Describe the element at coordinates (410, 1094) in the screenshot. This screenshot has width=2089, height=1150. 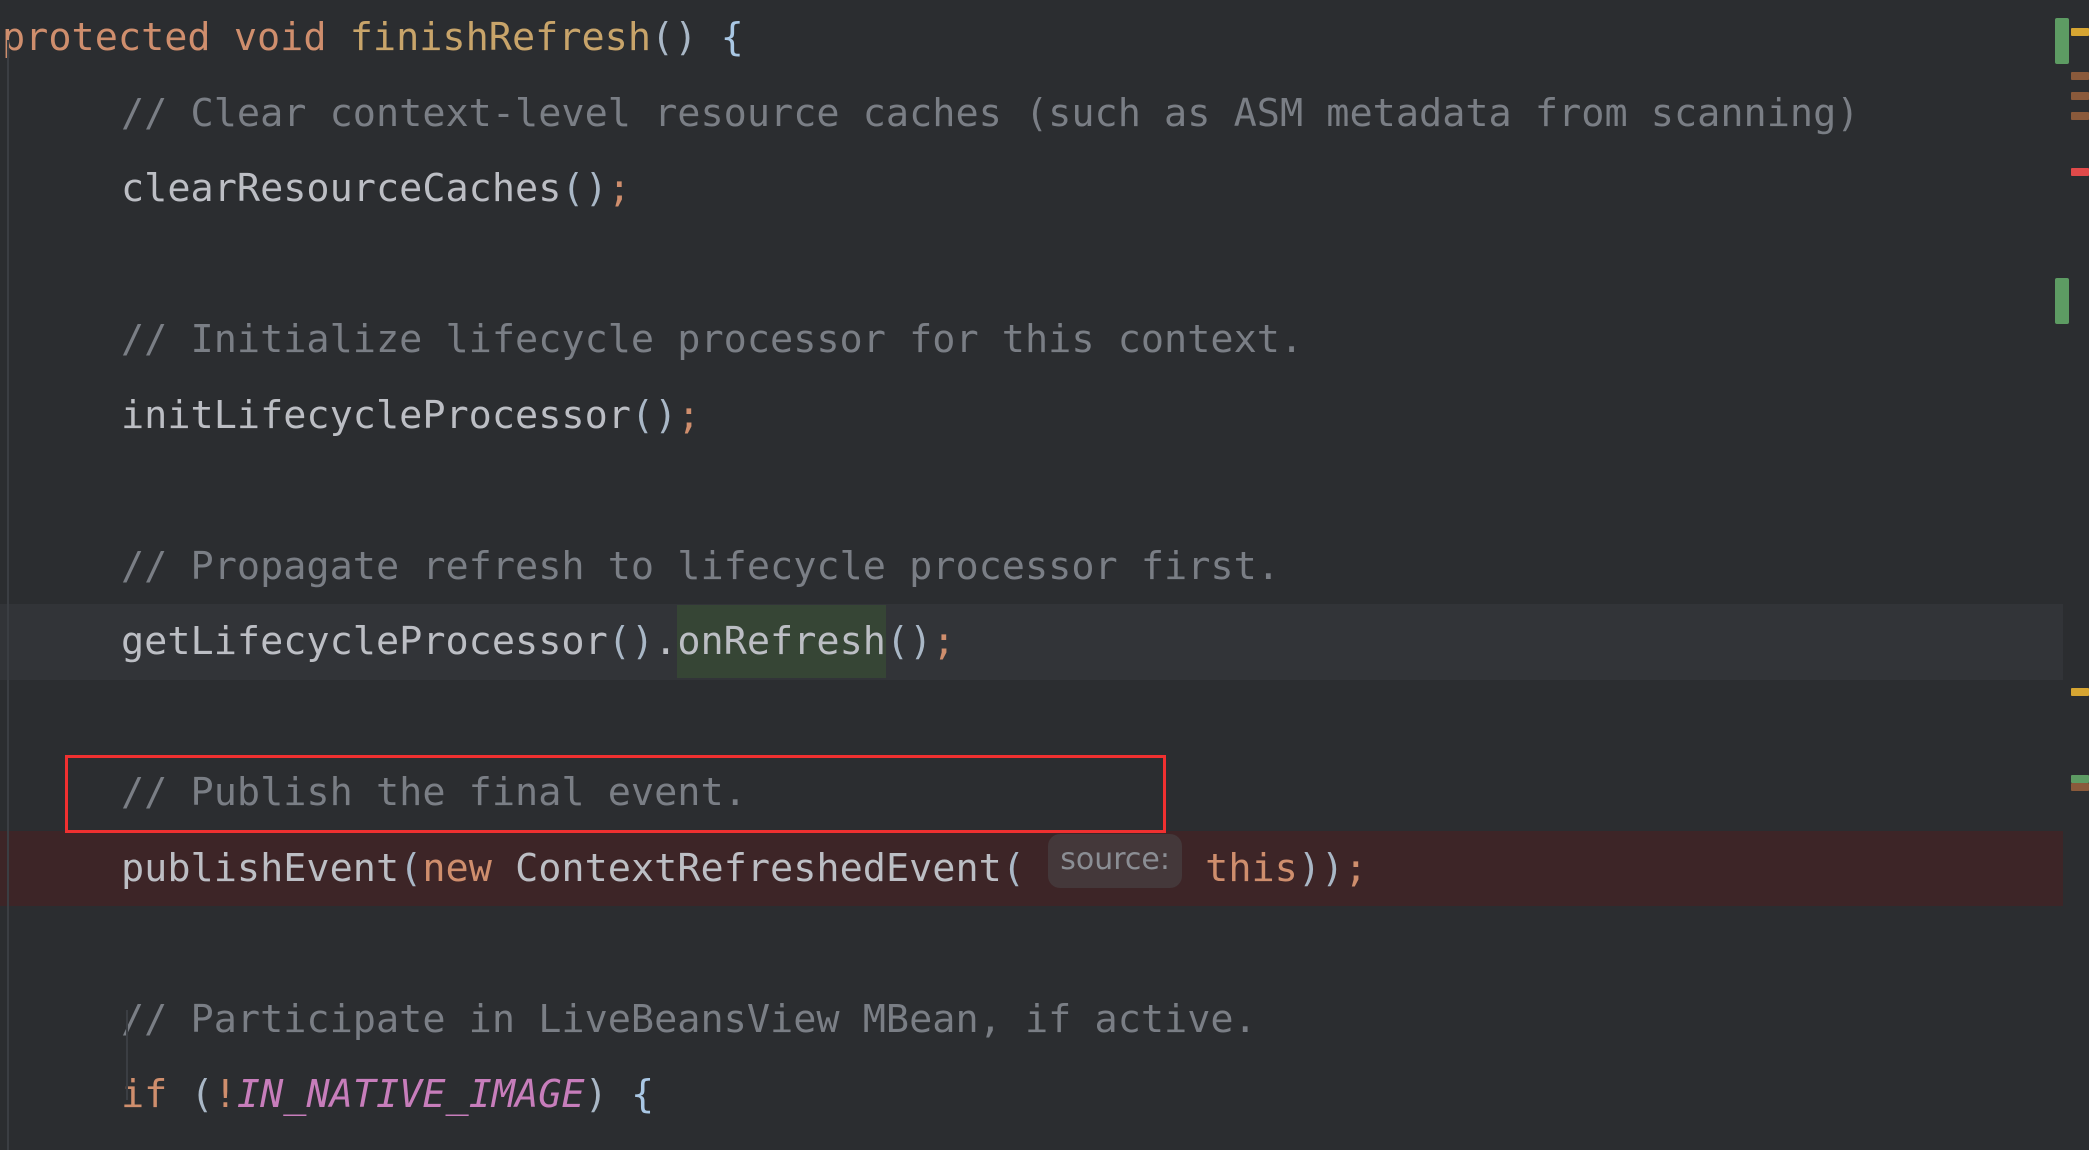
I see `code-token: IN_NATIVE_IMAGE` at that location.